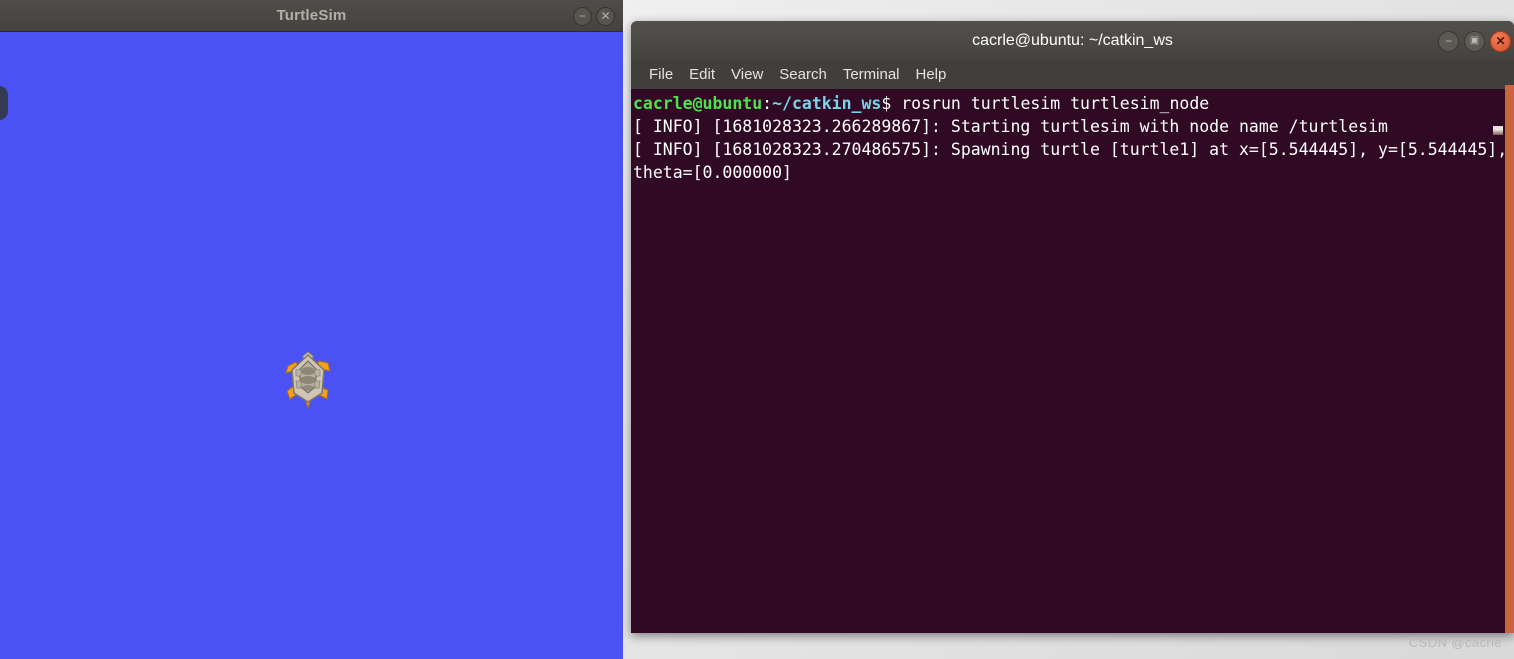  I want to click on terminal-close-button: ✕, so click(1500, 41).